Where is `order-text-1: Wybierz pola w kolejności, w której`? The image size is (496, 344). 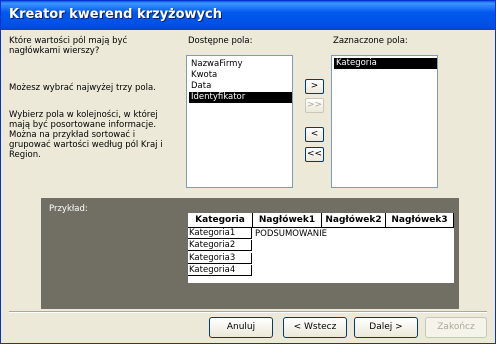 order-text-1: Wybierz pola w kolejności, w której is located at coordinates (83, 115).